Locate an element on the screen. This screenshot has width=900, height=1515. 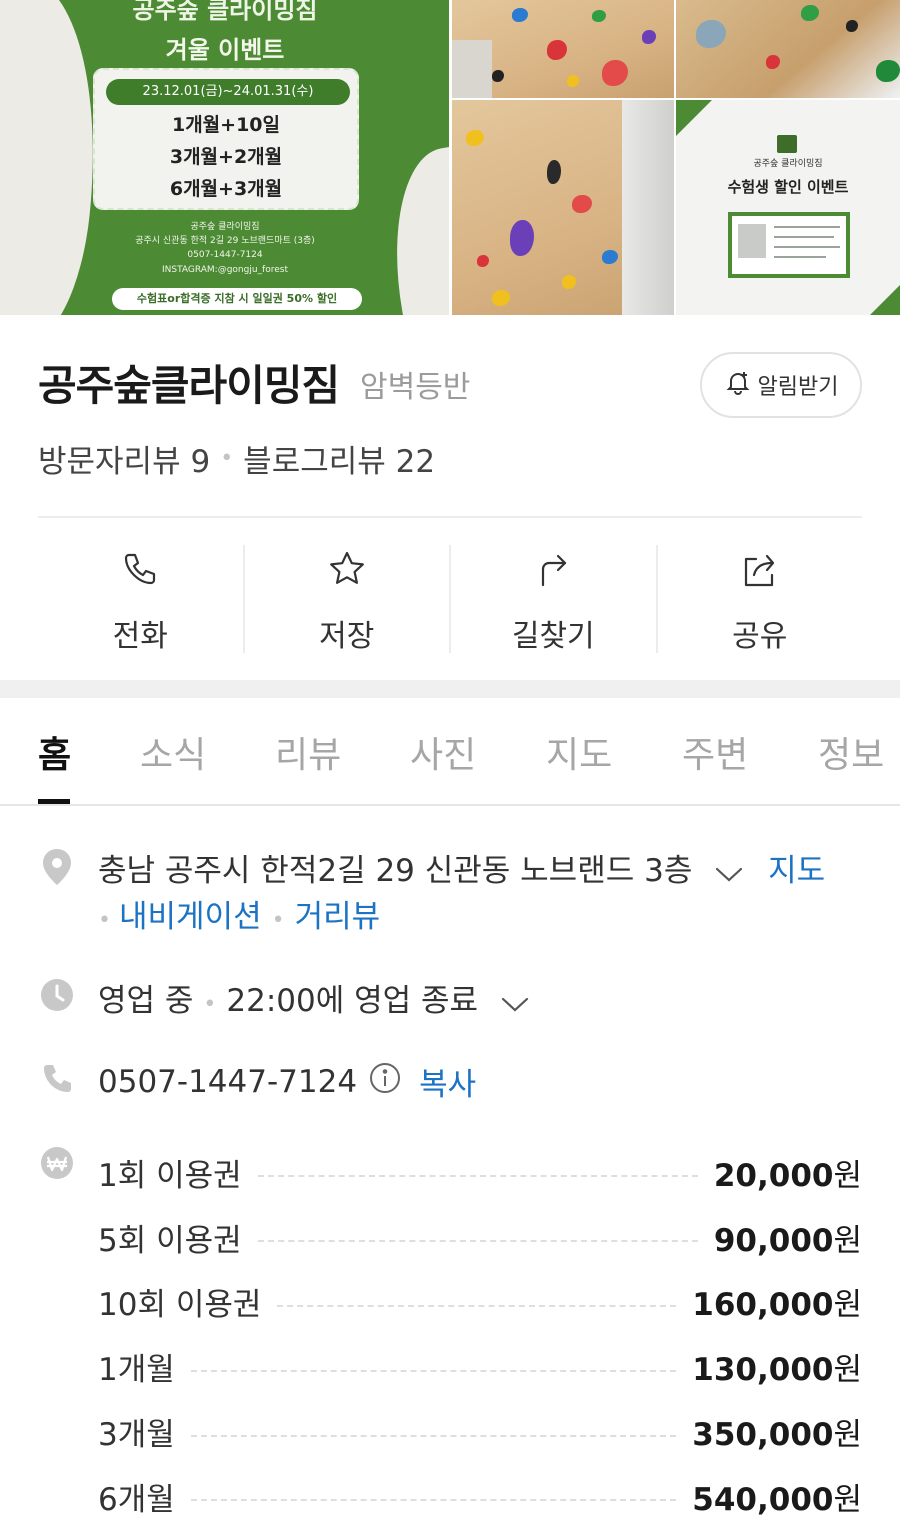
directions-label: 길찾기 is located at coordinates (553, 636).